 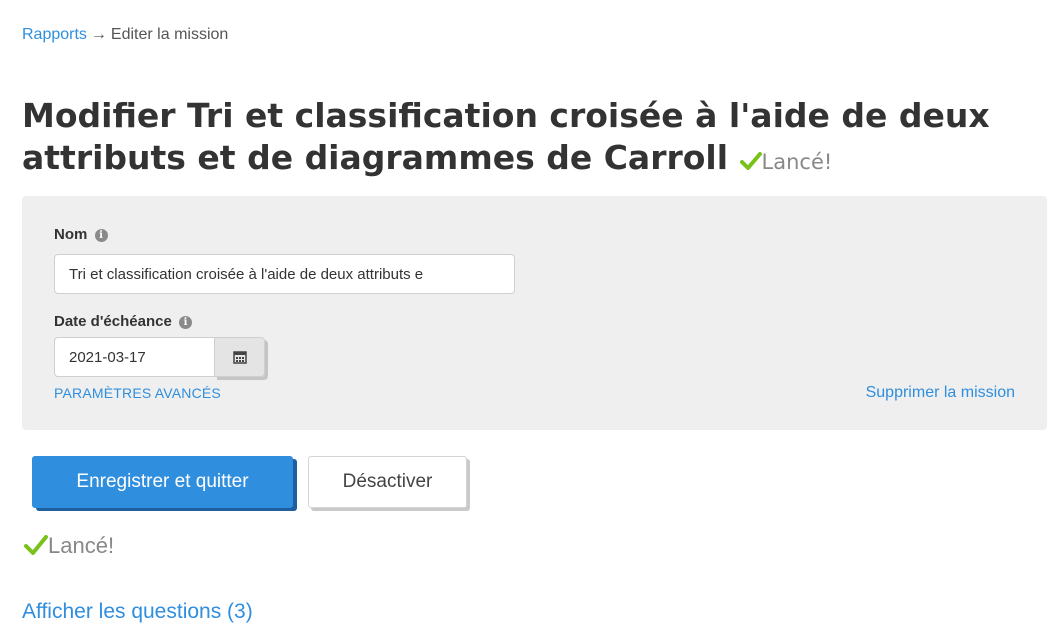 I want to click on calendar-button, so click(x=239, y=357).